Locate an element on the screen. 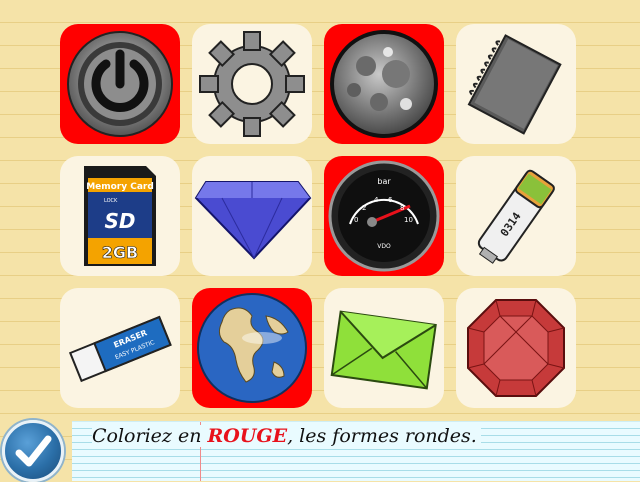 The image size is (640, 482). earth-globe-icon is located at coordinates (252, 348).